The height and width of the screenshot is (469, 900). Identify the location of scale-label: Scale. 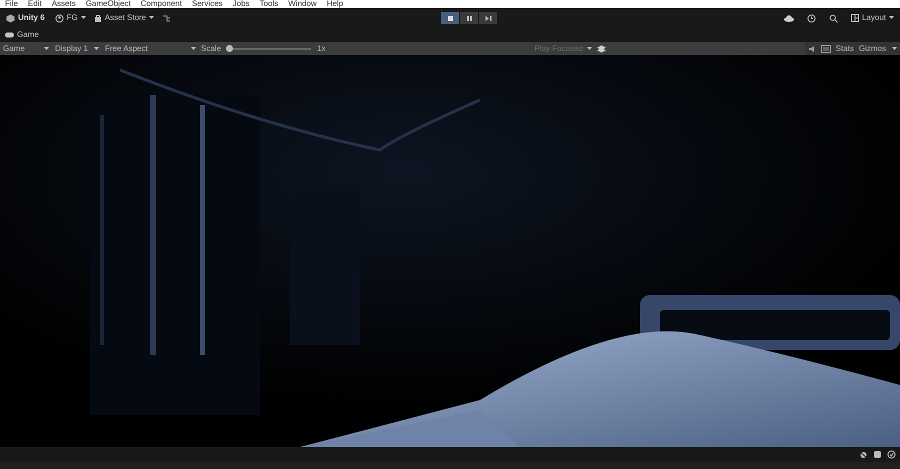
(211, 48).